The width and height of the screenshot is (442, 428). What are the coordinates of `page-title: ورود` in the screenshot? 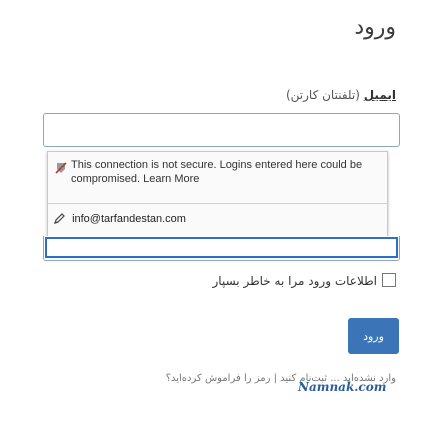 It's located at (375, 27).